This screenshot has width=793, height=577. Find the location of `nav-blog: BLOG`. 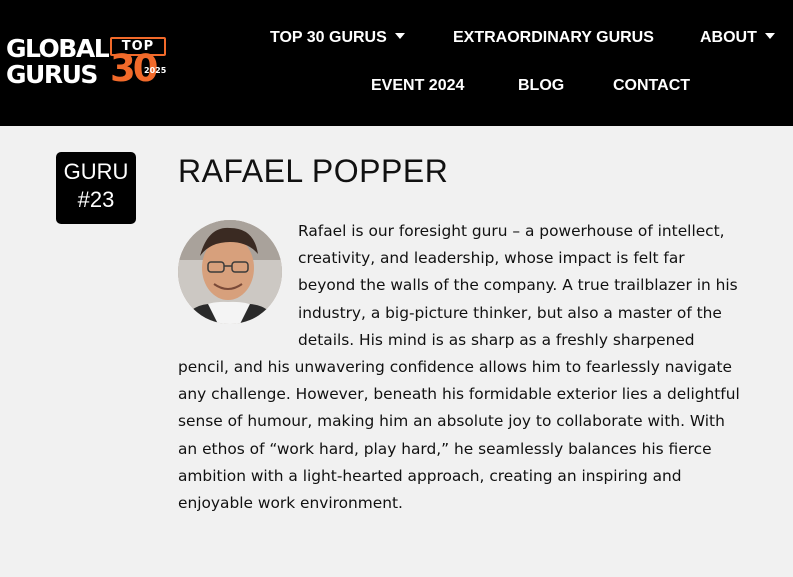

nav-blog: BLOG is located at coordinates (541, 86).